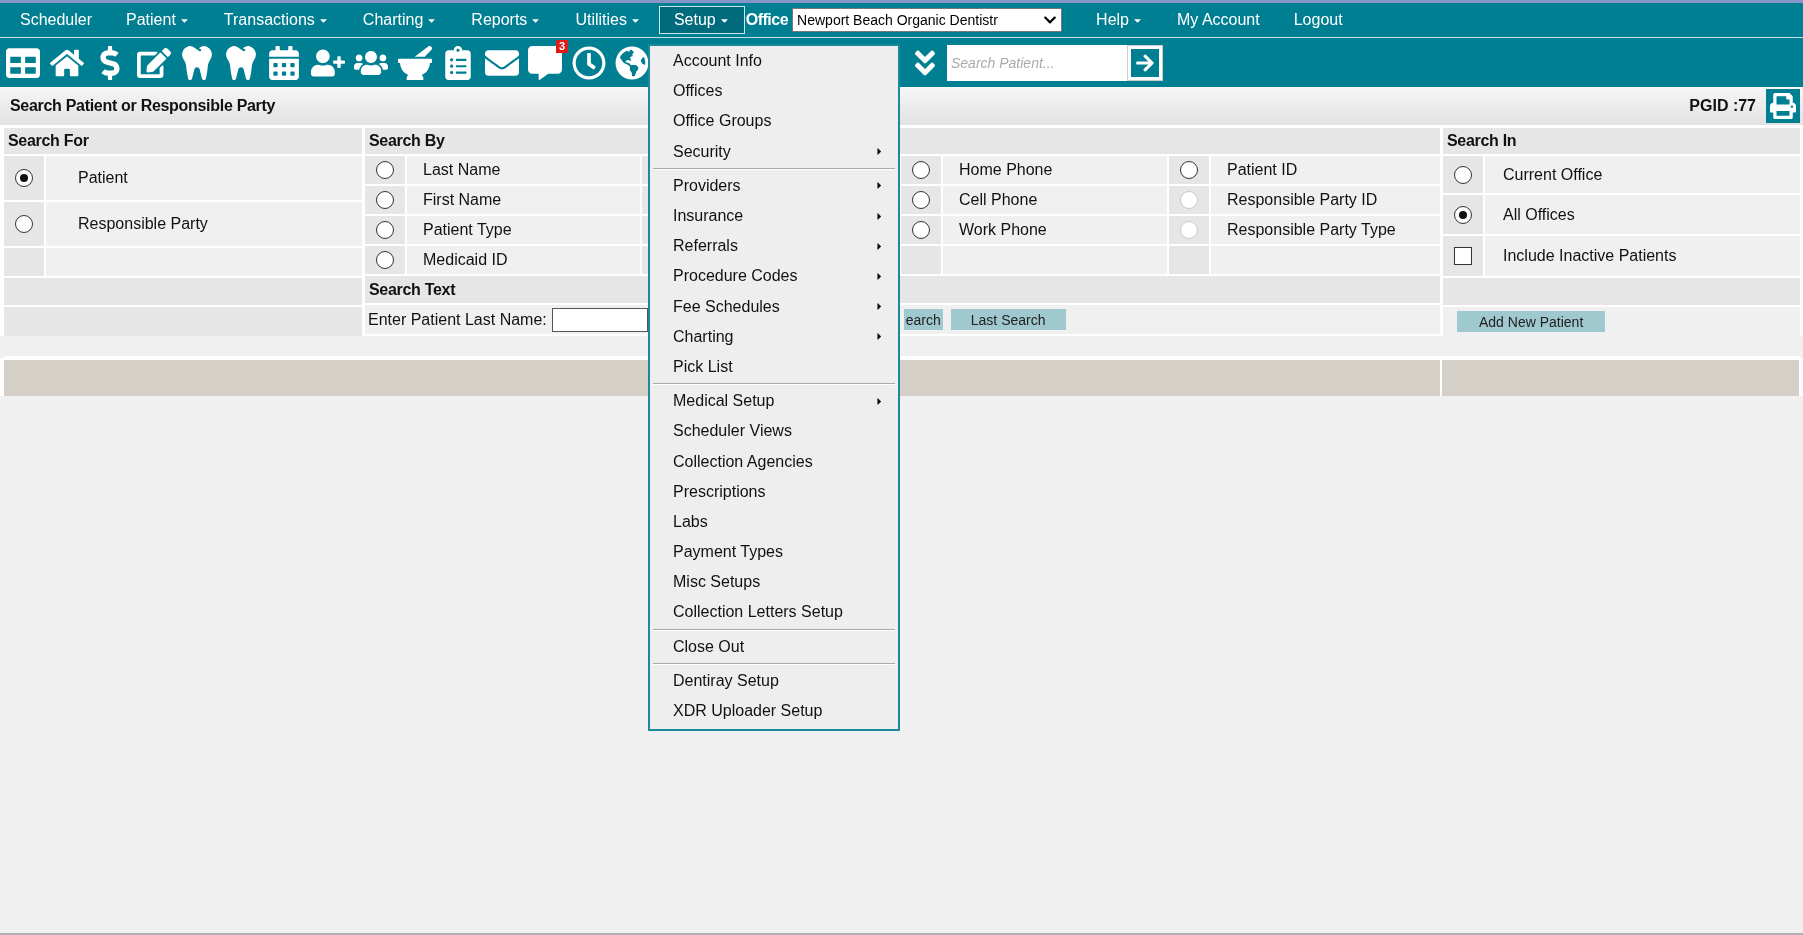 Image resolution: width=1803 pixels, height=935 pixels. What do you see at coordinates (183, 141) in the screenshot?
I see `section-header: Search For` at bounding box center [183, 141].